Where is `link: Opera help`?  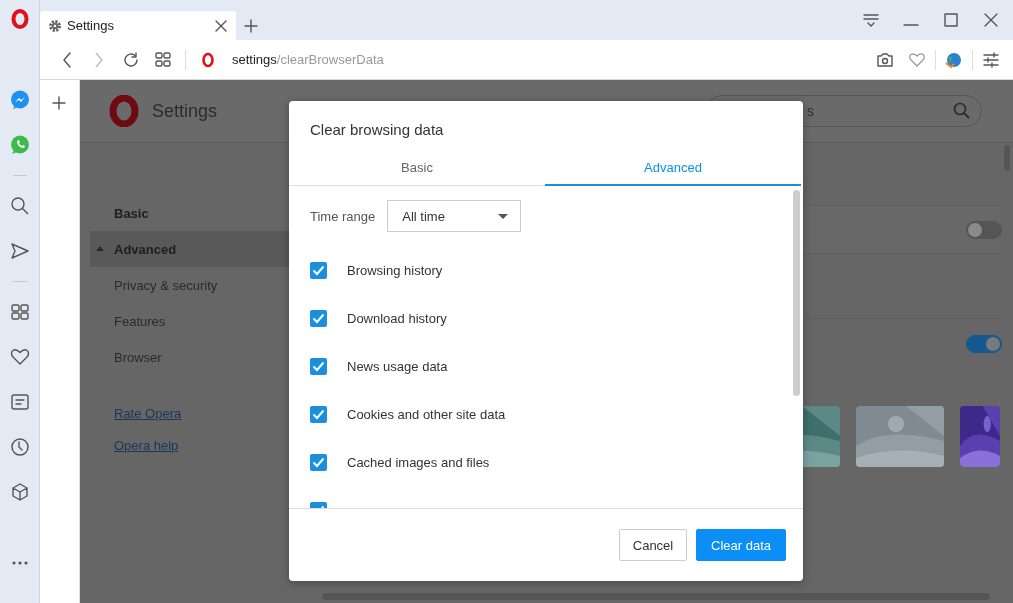
link: Opera help is located at coordinates (146, 445).